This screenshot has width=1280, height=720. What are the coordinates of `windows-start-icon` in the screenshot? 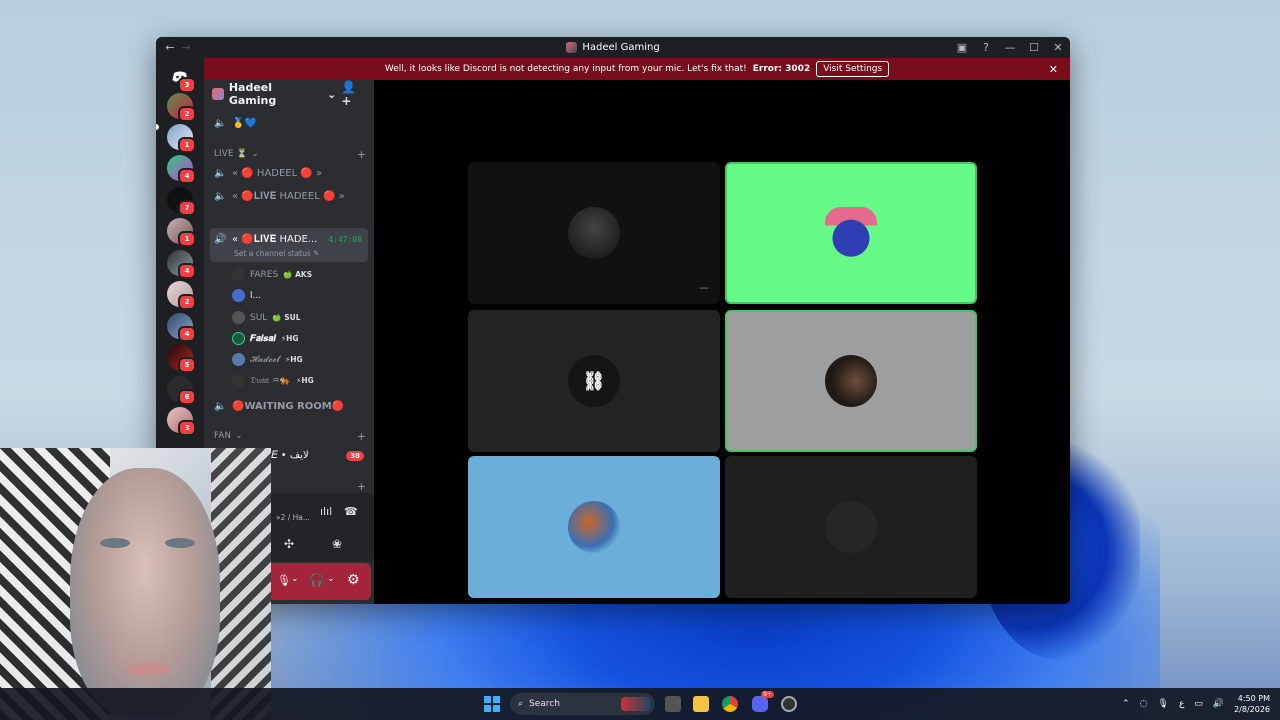 It's located at (492, 704).